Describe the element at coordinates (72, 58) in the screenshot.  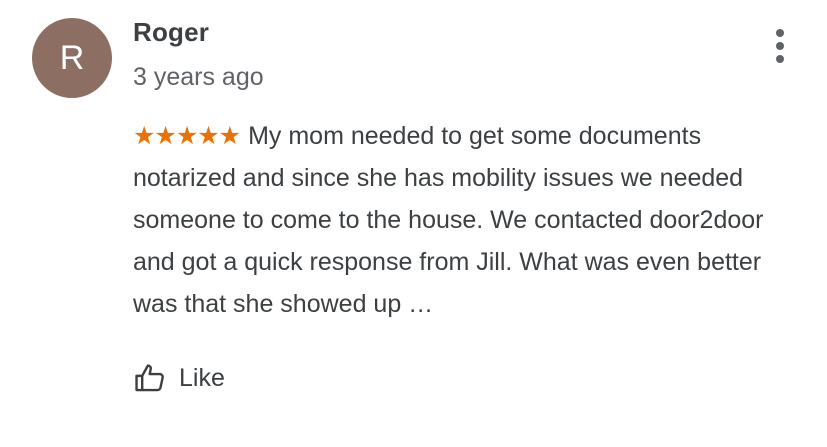
I see `avatar: R` at that location.